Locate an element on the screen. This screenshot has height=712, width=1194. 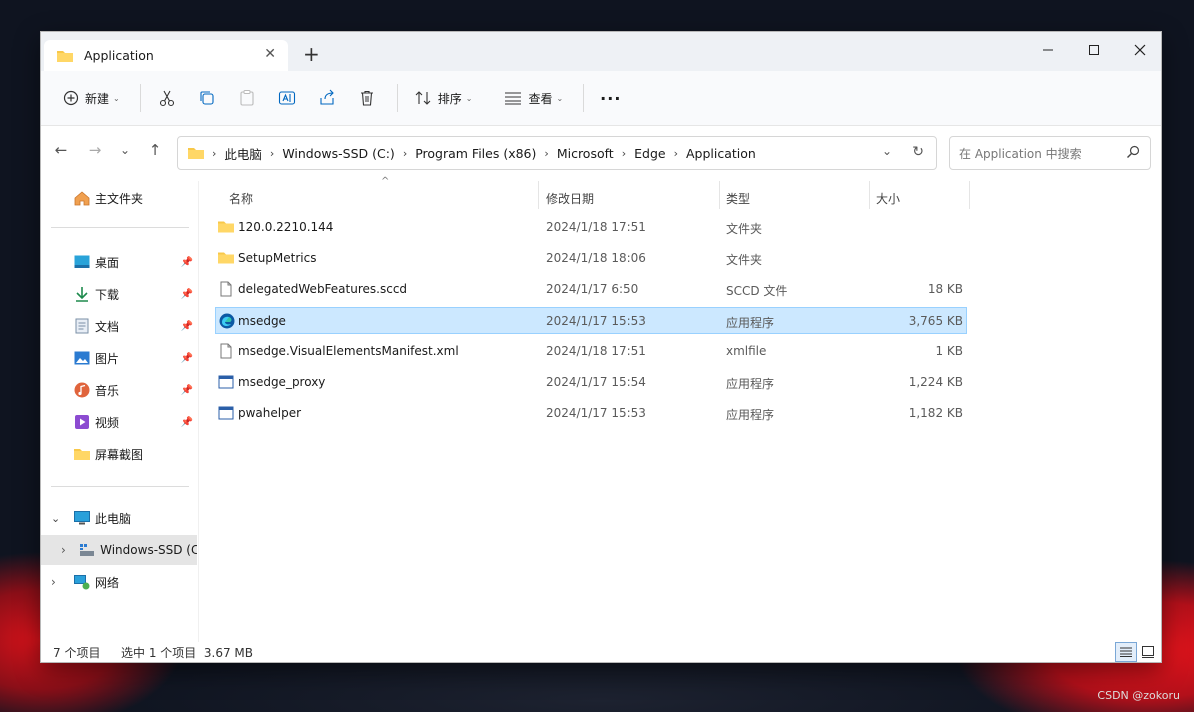
network-icon is located at coordinates (82, 582).